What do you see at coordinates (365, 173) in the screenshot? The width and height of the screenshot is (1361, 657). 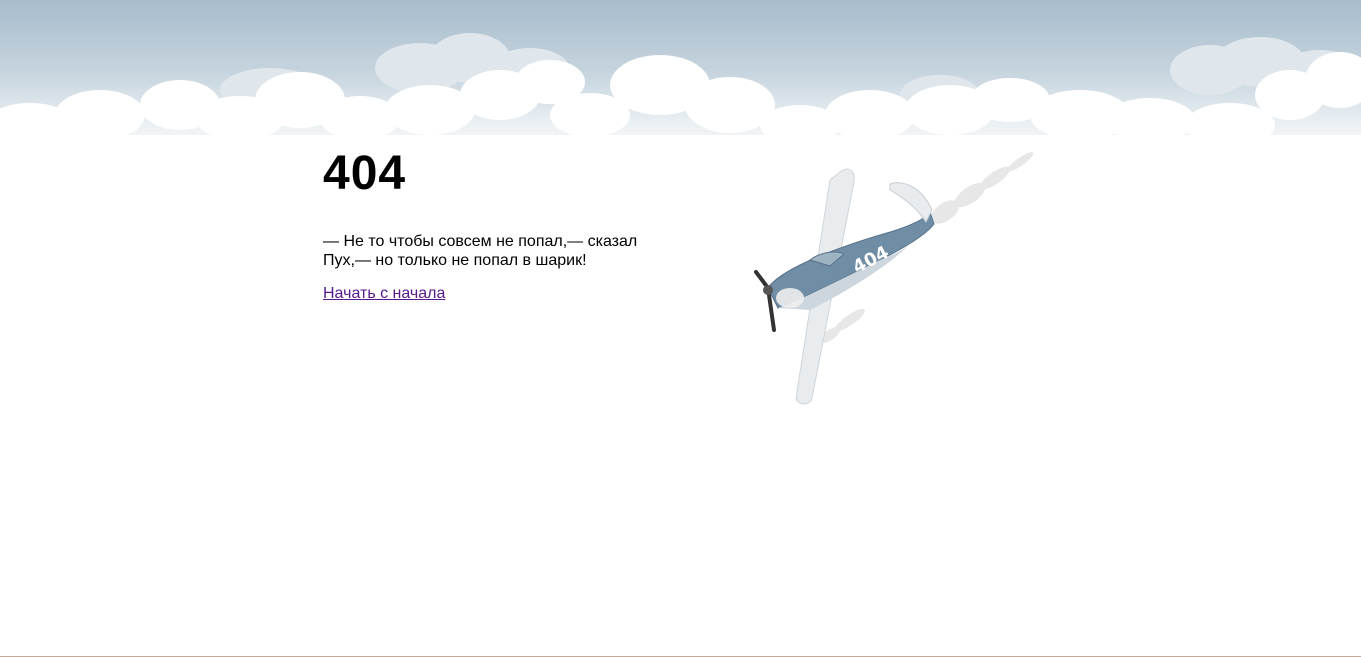 I see `error-code-heading: 404` at bounding box center [365, 173].